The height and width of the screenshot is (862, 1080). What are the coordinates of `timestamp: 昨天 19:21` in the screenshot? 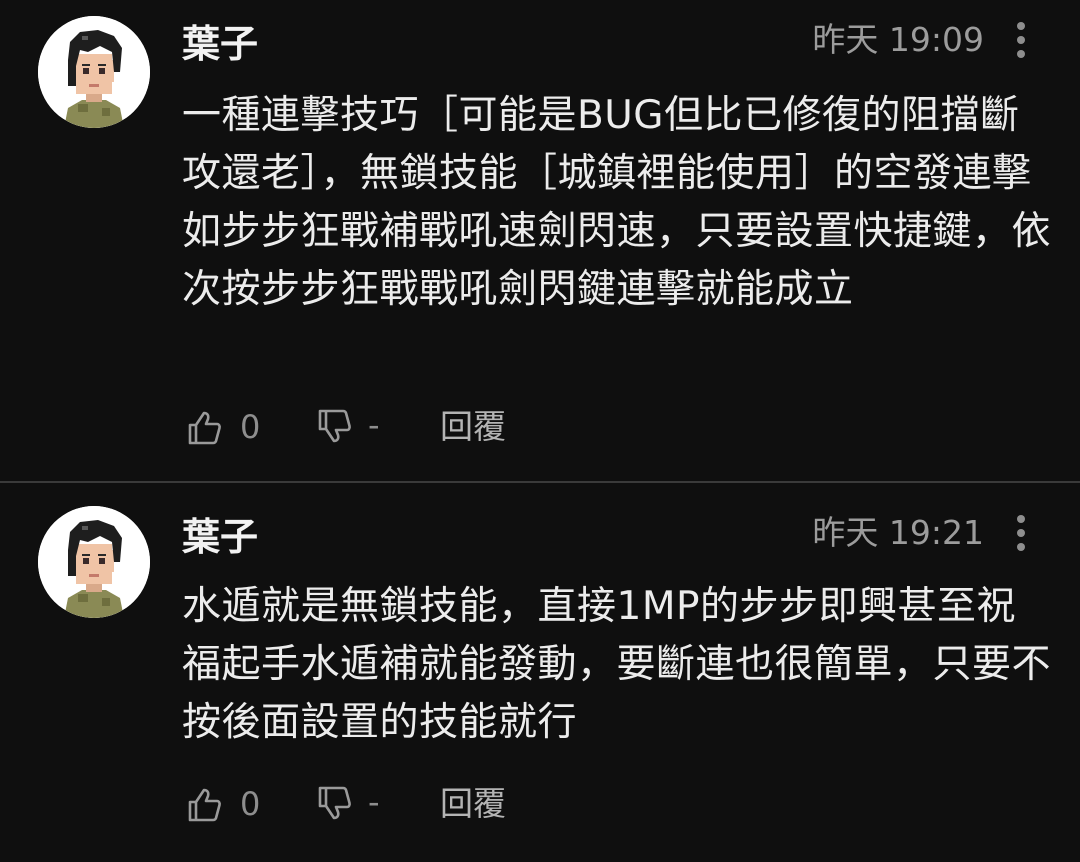 It's located at (898, 532).